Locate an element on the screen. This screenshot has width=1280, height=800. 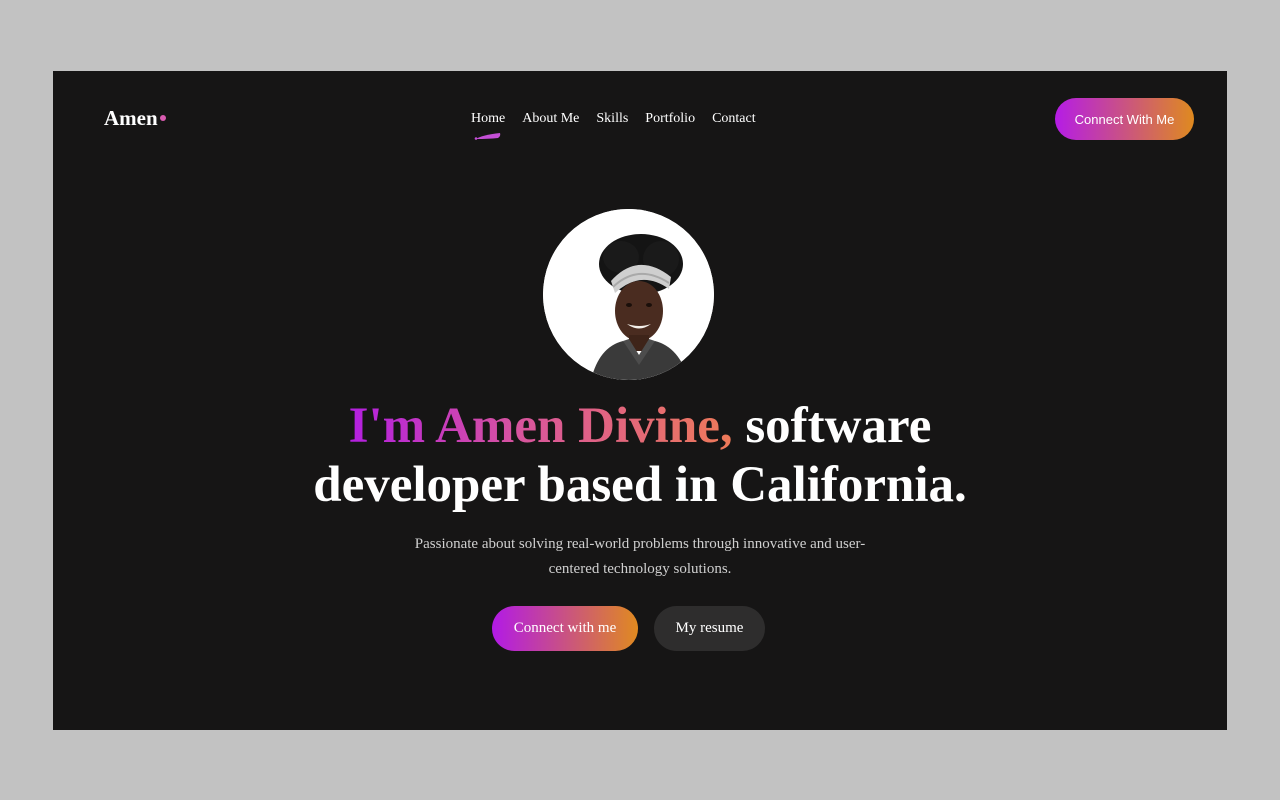
brand-logo: Amen is located at coordinates (131, 118).